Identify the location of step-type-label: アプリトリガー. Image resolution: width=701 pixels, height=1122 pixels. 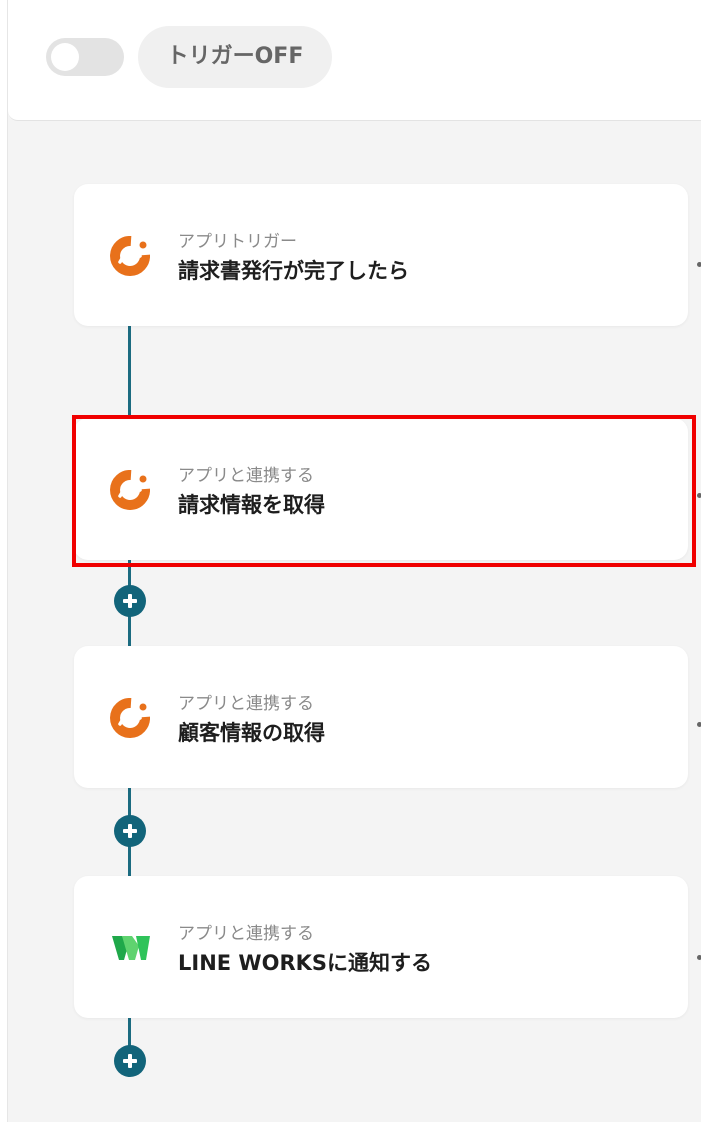
(237, 242).